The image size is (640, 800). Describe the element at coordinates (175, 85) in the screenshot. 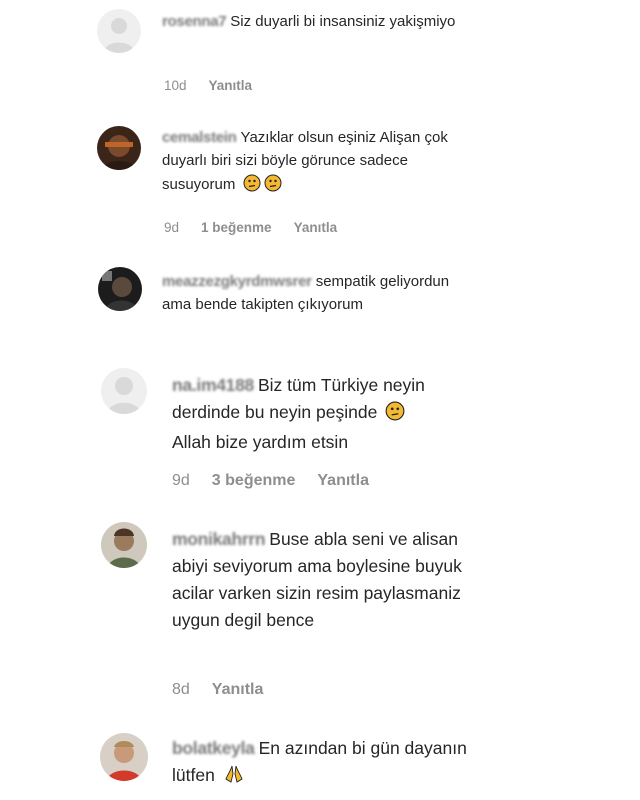

I see `comment-time: 10d` at that location.